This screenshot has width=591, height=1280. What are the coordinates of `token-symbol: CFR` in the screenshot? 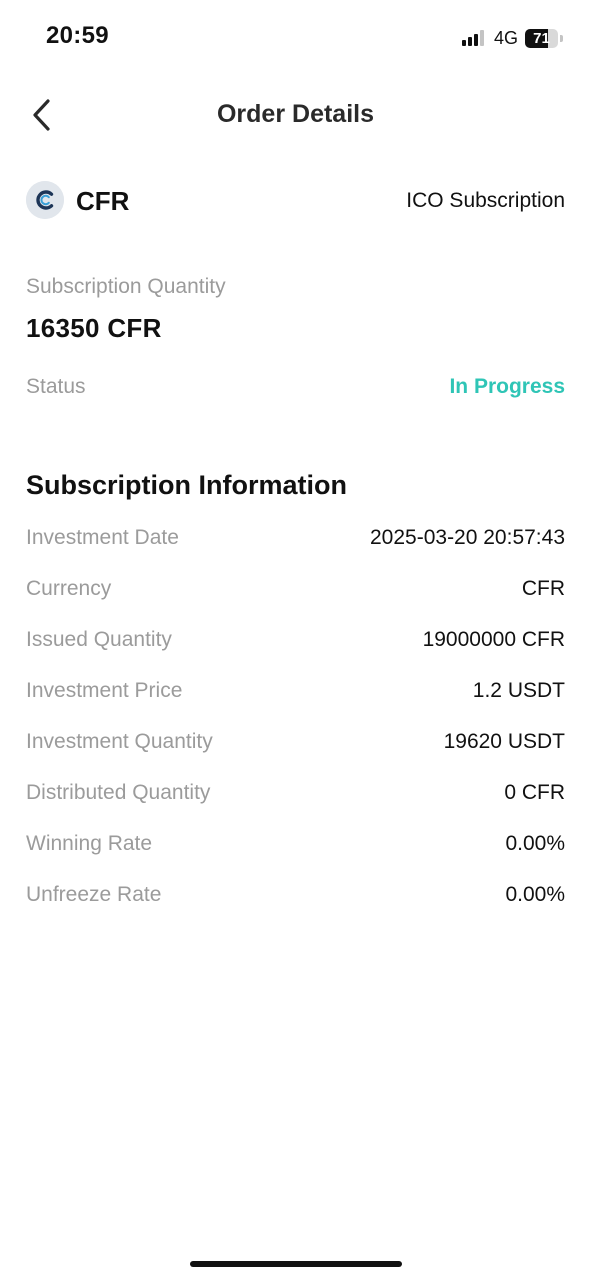 It's located at (103, 201).